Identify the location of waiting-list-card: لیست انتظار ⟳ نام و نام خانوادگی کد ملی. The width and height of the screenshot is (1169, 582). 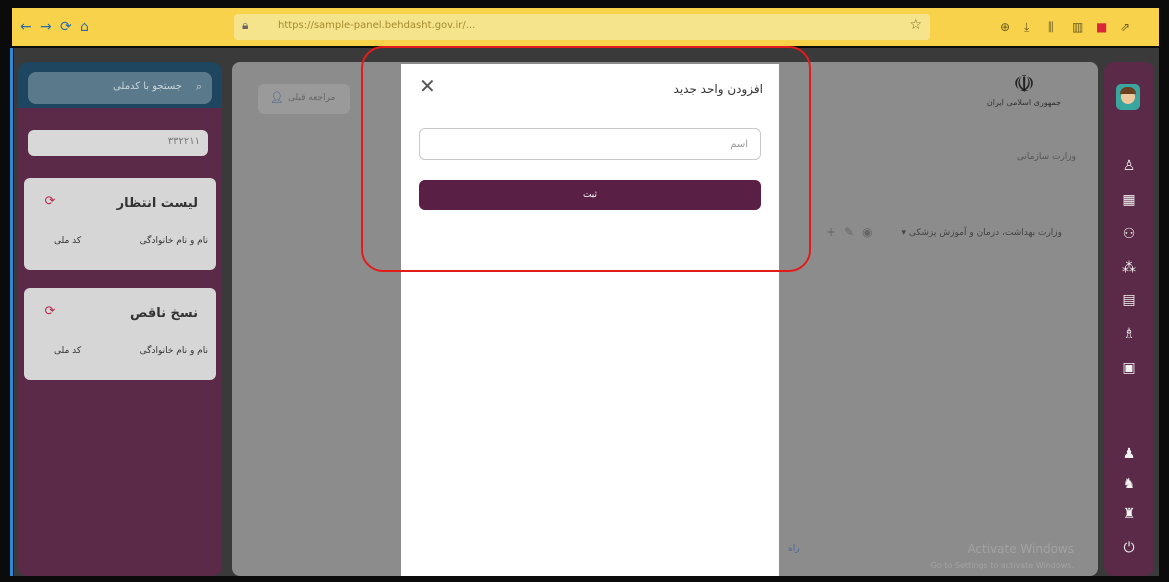
(120, 224).